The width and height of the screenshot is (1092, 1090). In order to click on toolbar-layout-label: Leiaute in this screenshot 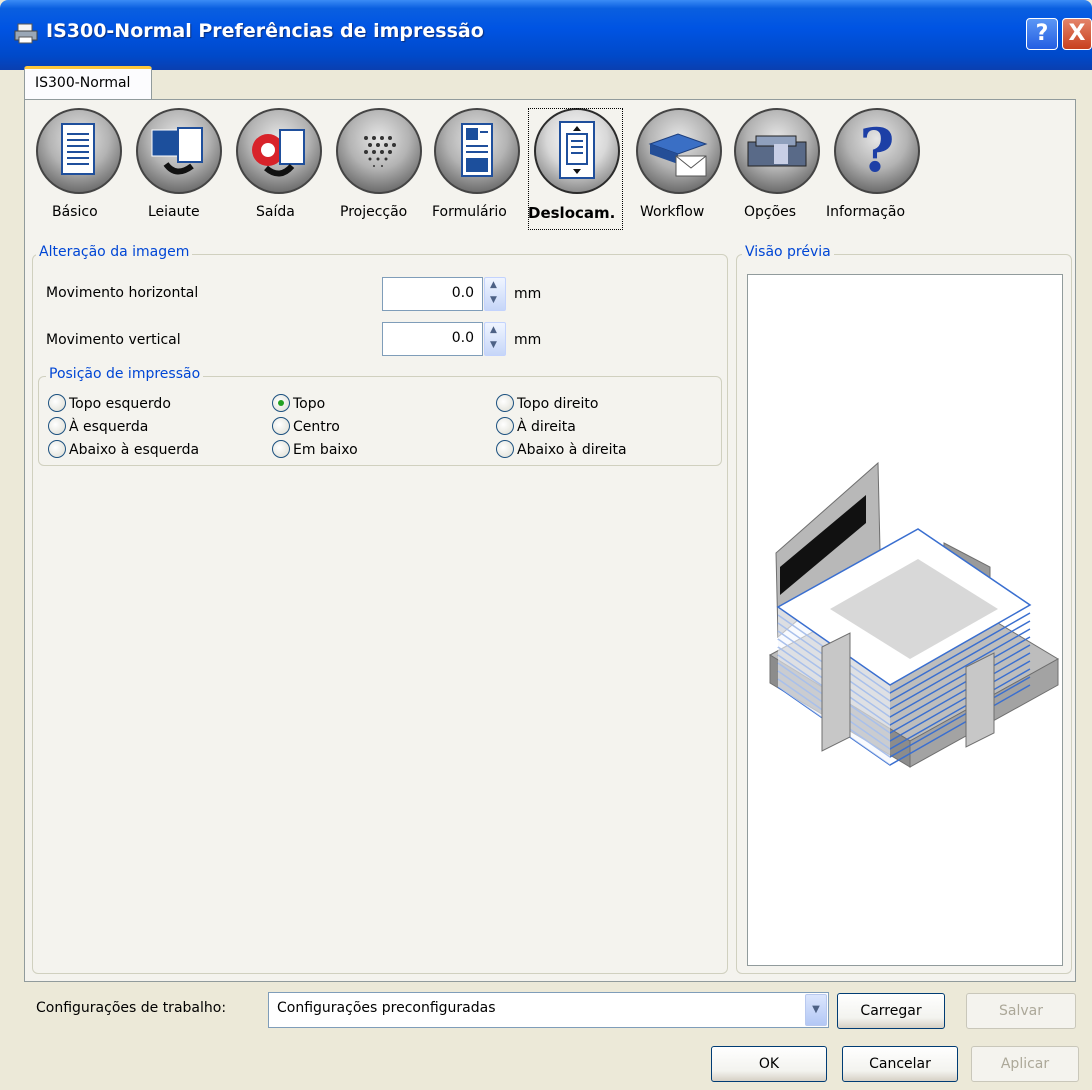, I will do `click(174, 212)`.